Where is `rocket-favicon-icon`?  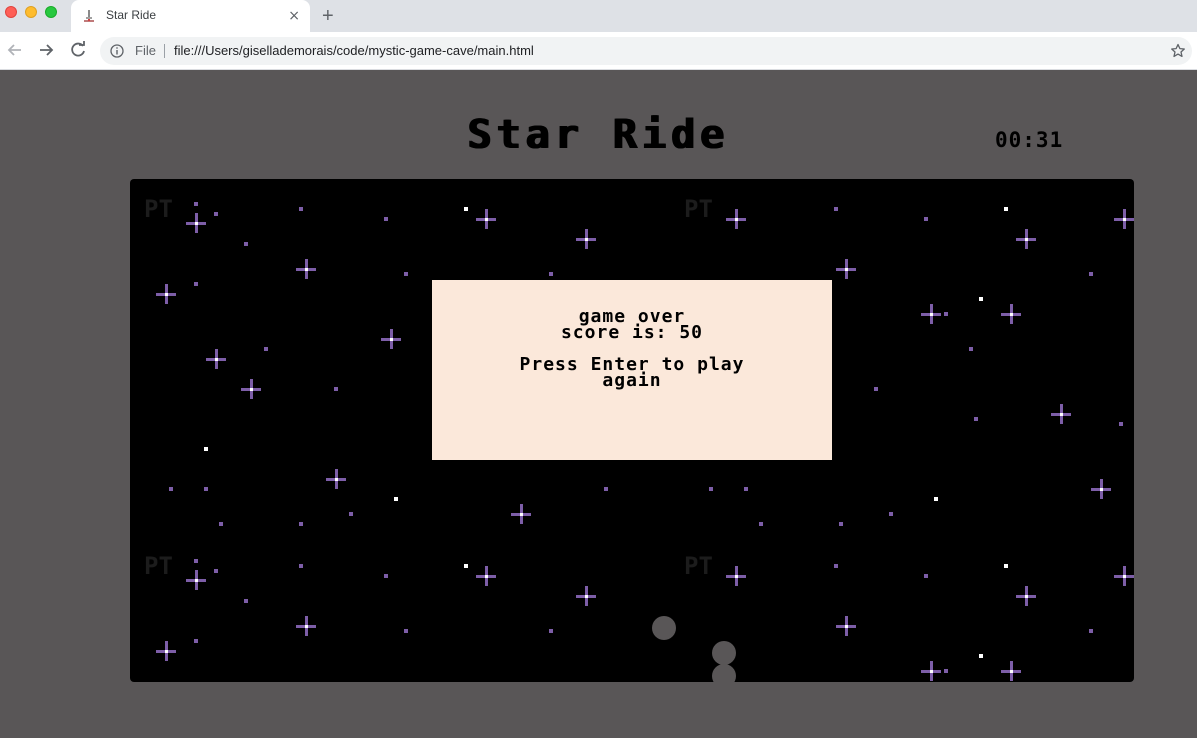 rocket-favicon-icon is located at coordinates (89, 16).